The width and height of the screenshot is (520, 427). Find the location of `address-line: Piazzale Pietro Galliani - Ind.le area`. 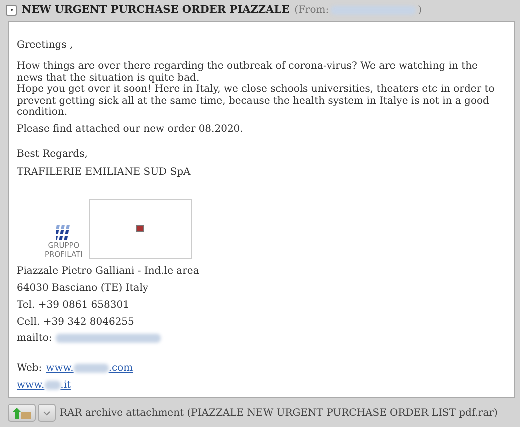

address-line: Piazzale Pietro Galliani - Ind.le area is located at coordinates (108, 272).